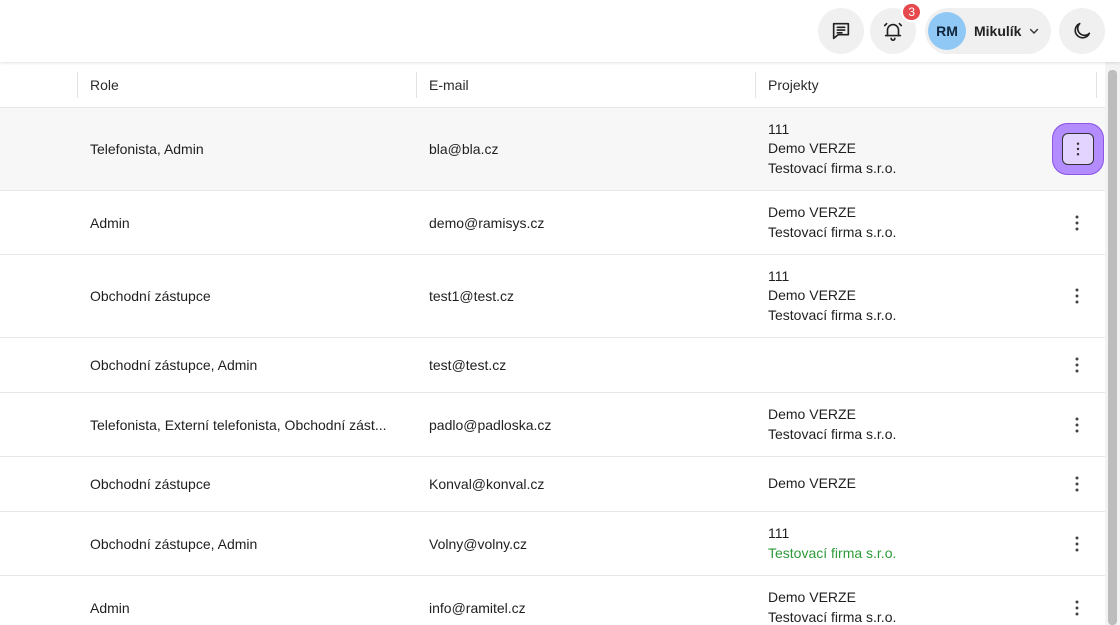 The height and width of the screenshot is (625, 1120). I want to click on email-cell: Konval@konval.cz, so click(487, 484).